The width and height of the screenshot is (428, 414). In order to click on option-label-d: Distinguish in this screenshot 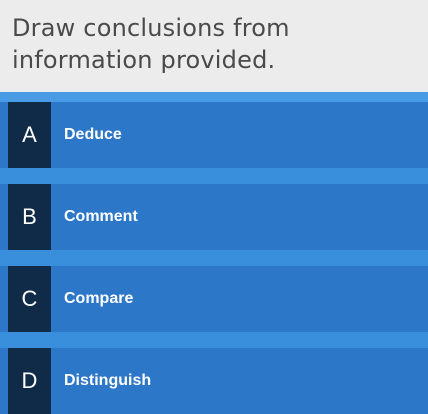, I will do `click(108, 380)`.